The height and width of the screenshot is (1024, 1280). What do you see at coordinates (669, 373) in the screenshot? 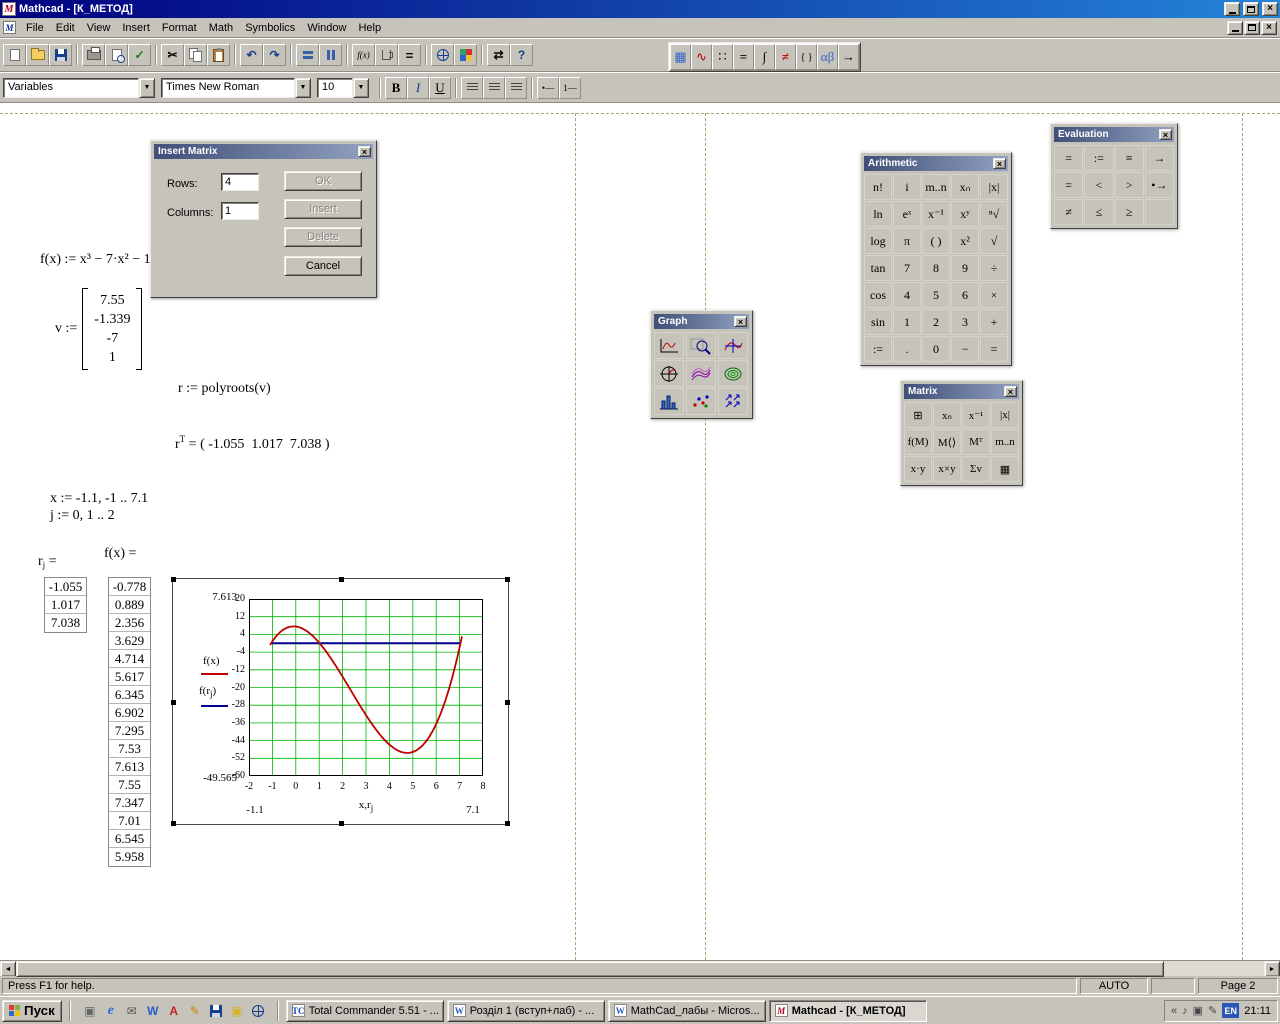
I see `polar-plot-button` at bounding box center [669, 373].